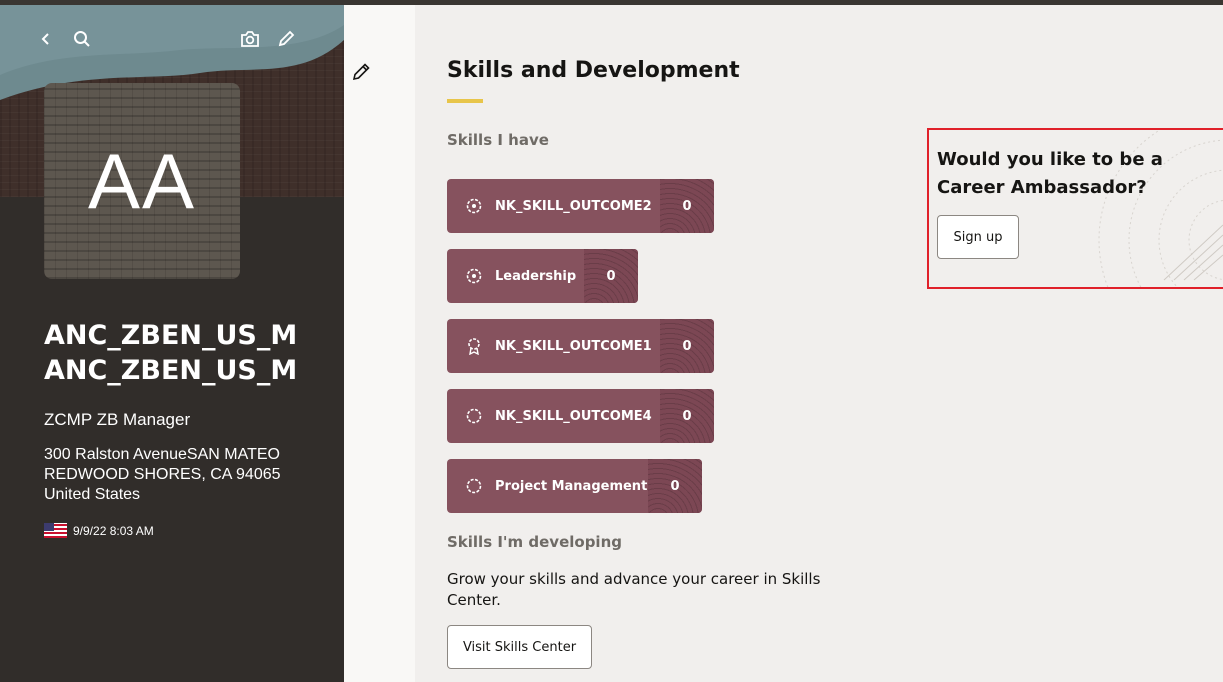  What do you see at coordinates (162, 454) in the screenshot?
I see `address-line1: 300 Ralston AvenueSAN MATEO` at bounding box center [162, 454].